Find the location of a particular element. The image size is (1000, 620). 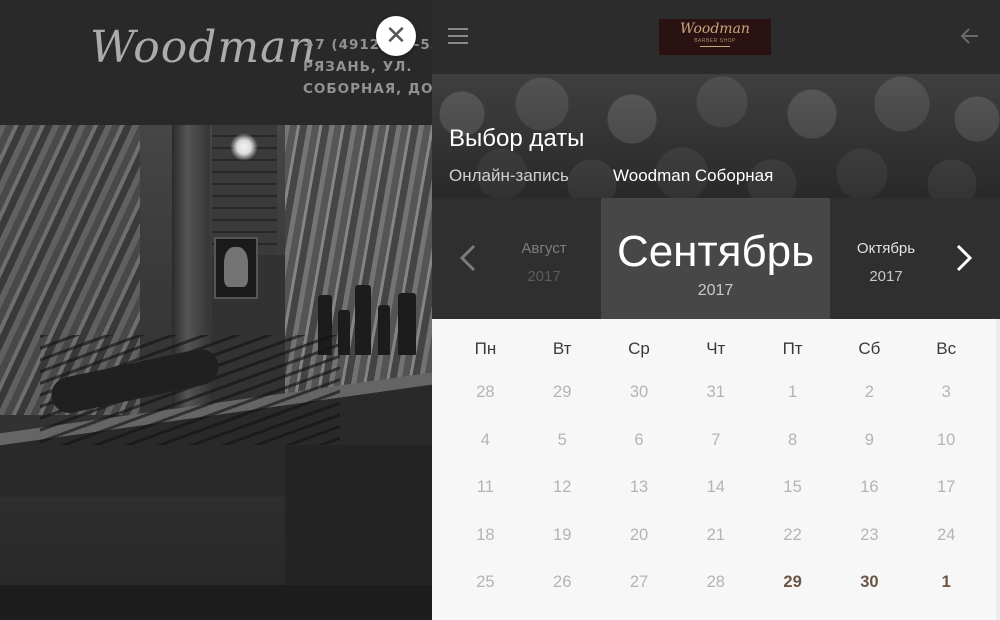

previous-month-name: Август is located at coordinates (544, 248).